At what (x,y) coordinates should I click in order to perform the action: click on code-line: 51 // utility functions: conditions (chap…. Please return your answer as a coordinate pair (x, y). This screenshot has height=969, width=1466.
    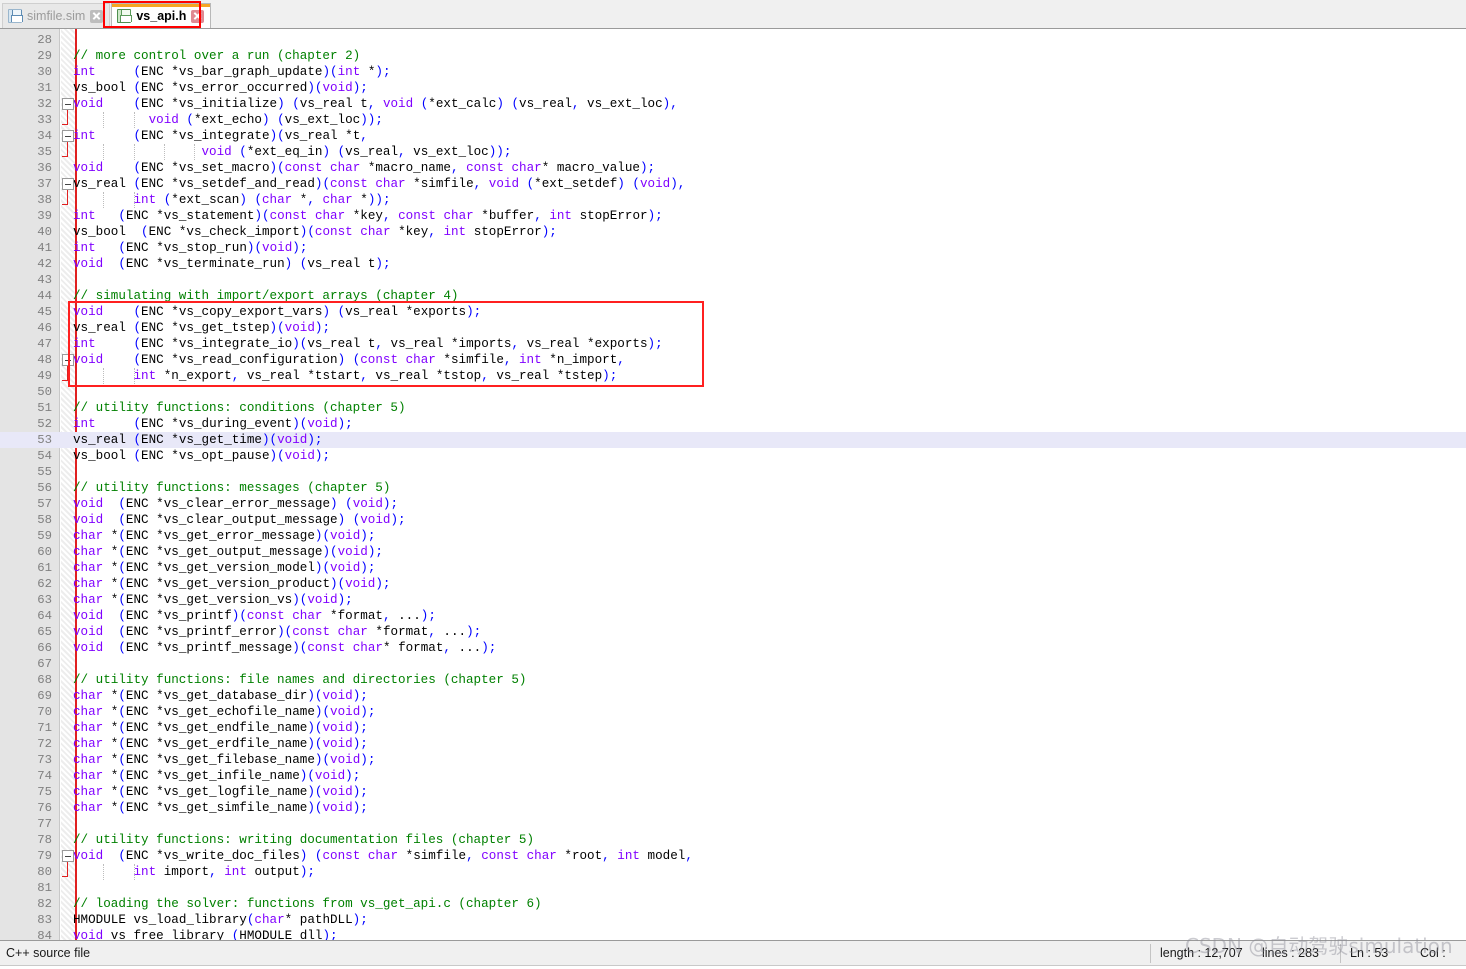
    Looking at the image, I should click on (733, 408).